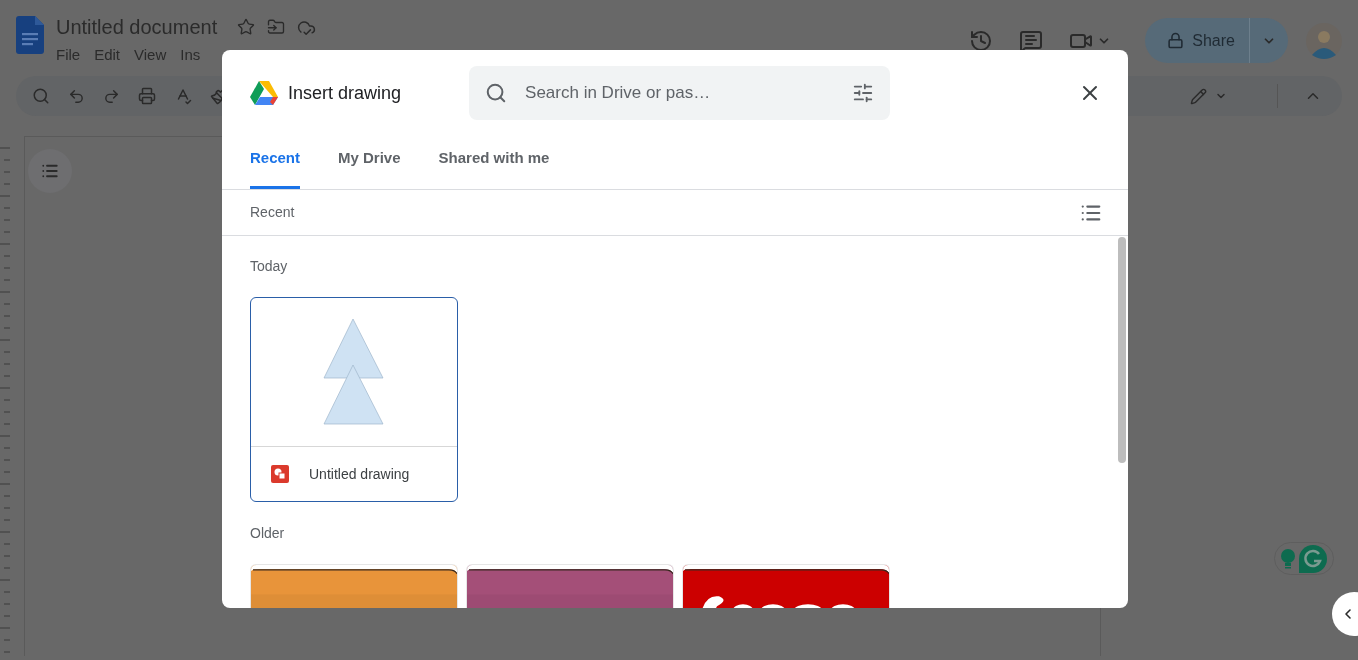 The height and width of the screenshot is (660, 1358). What do you see at coordinates (190, 55) in the screenshot?
I see `menu-item: Ins` at bounding box center [190, 55].